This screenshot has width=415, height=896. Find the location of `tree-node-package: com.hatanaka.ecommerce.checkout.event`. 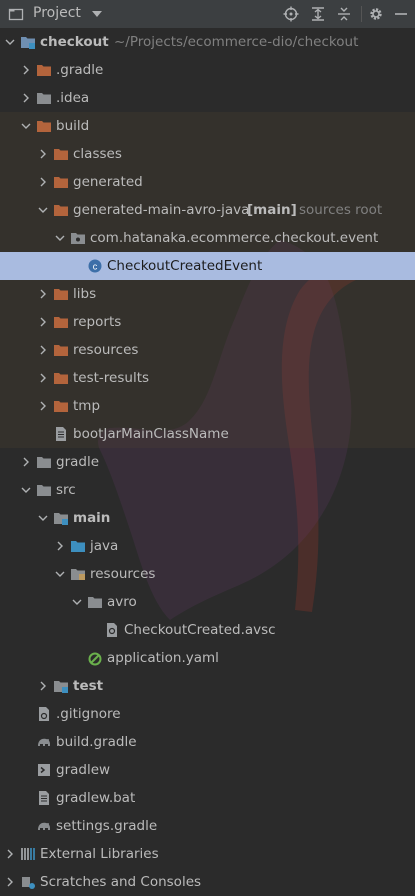

tree-node-package: com.hatanaka.ecommerce.checkout.event is located at coordinates (207, 238).